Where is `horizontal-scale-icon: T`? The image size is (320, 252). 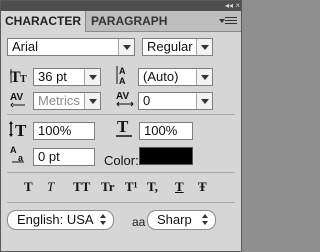
horizontal-scale-icon: T is located at coordinates (125, 130).